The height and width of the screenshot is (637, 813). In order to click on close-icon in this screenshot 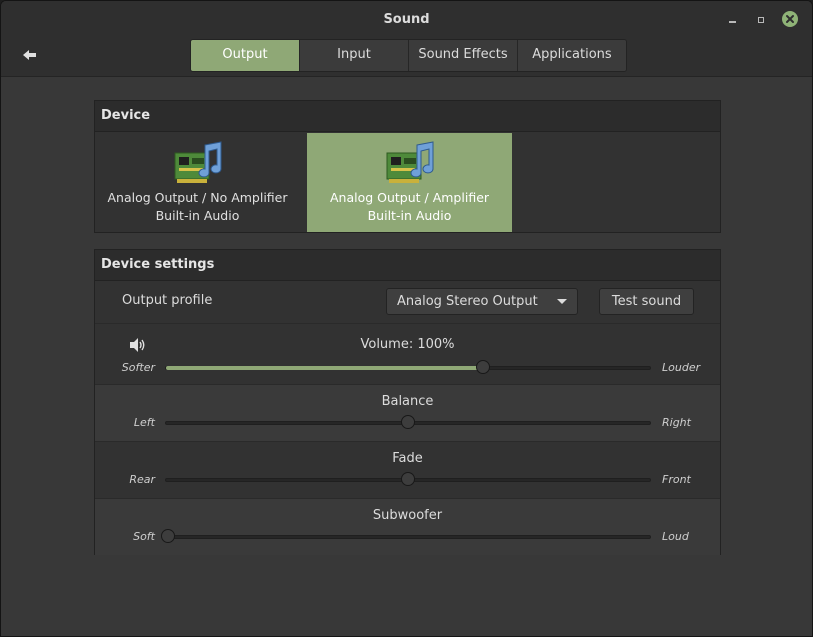, I will do `click(790, 19)`.